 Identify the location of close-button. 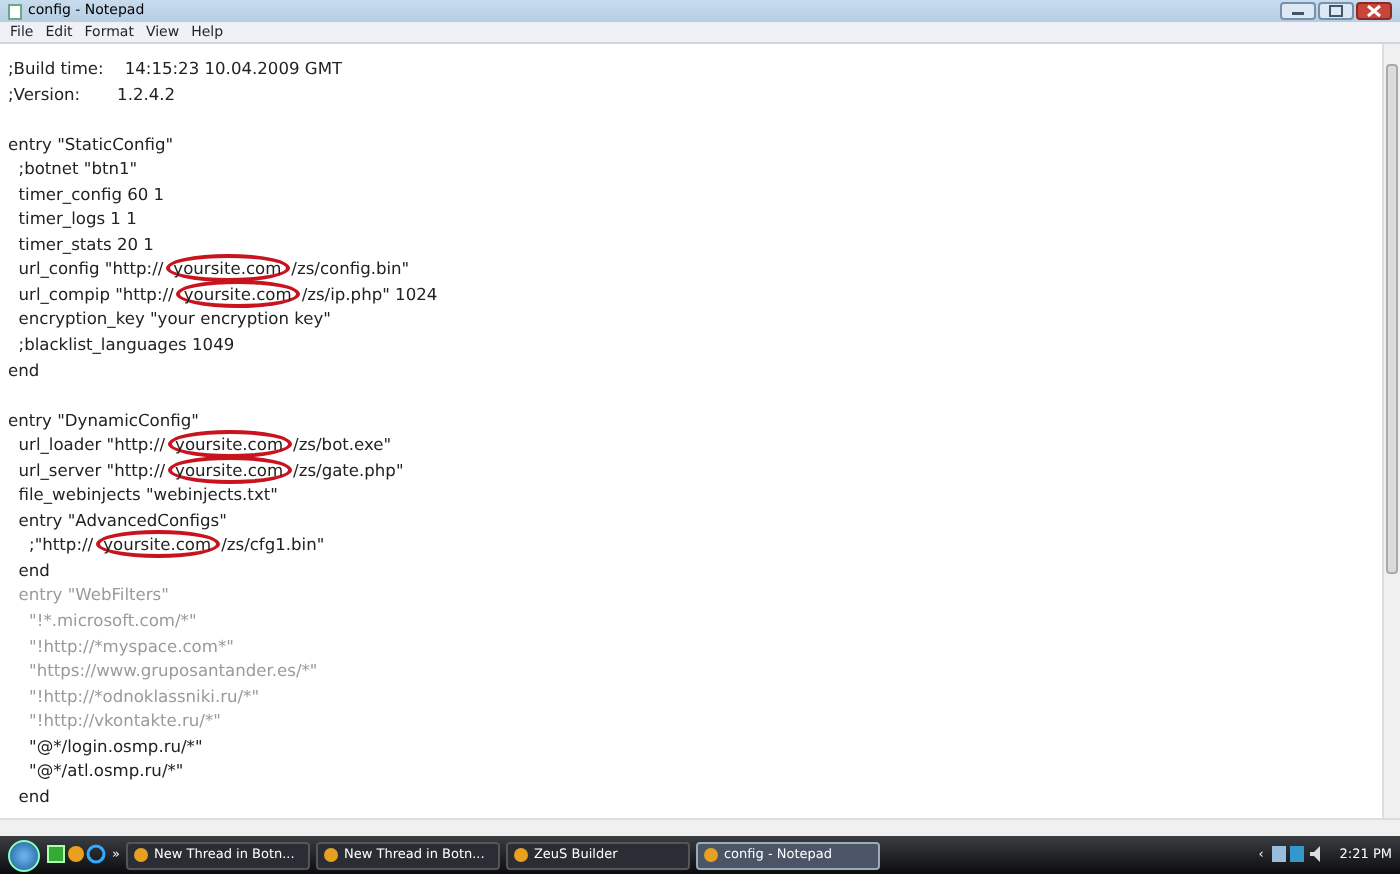
(1374, 11).